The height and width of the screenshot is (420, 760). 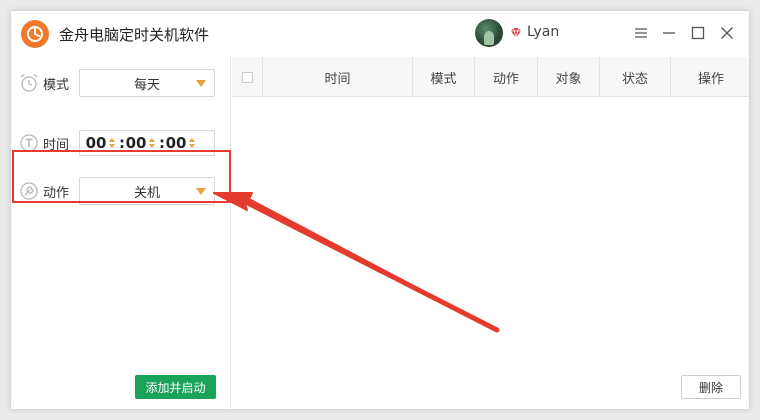 I want to click on diamond-icon, so click(x=516, y=33).